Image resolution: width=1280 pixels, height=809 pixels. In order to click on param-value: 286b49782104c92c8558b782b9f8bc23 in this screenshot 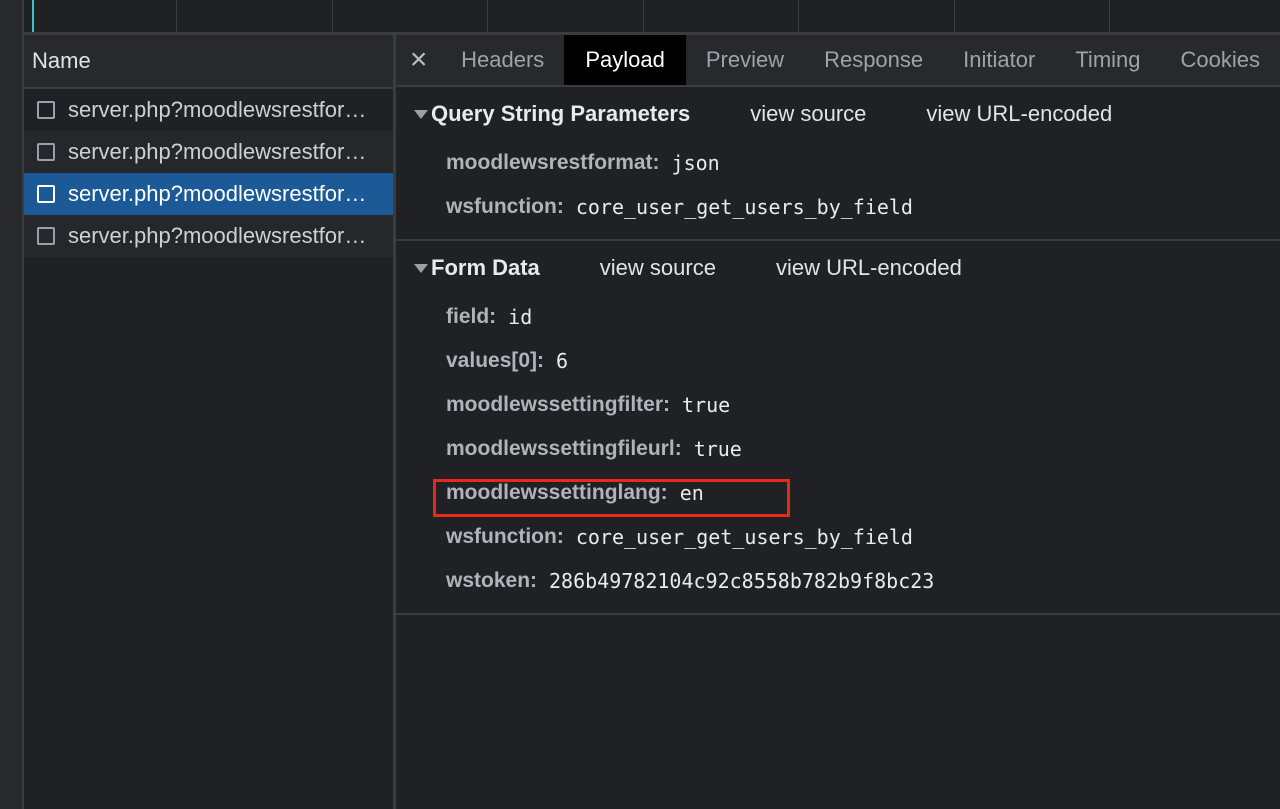, I will do `click(742, 581)`.